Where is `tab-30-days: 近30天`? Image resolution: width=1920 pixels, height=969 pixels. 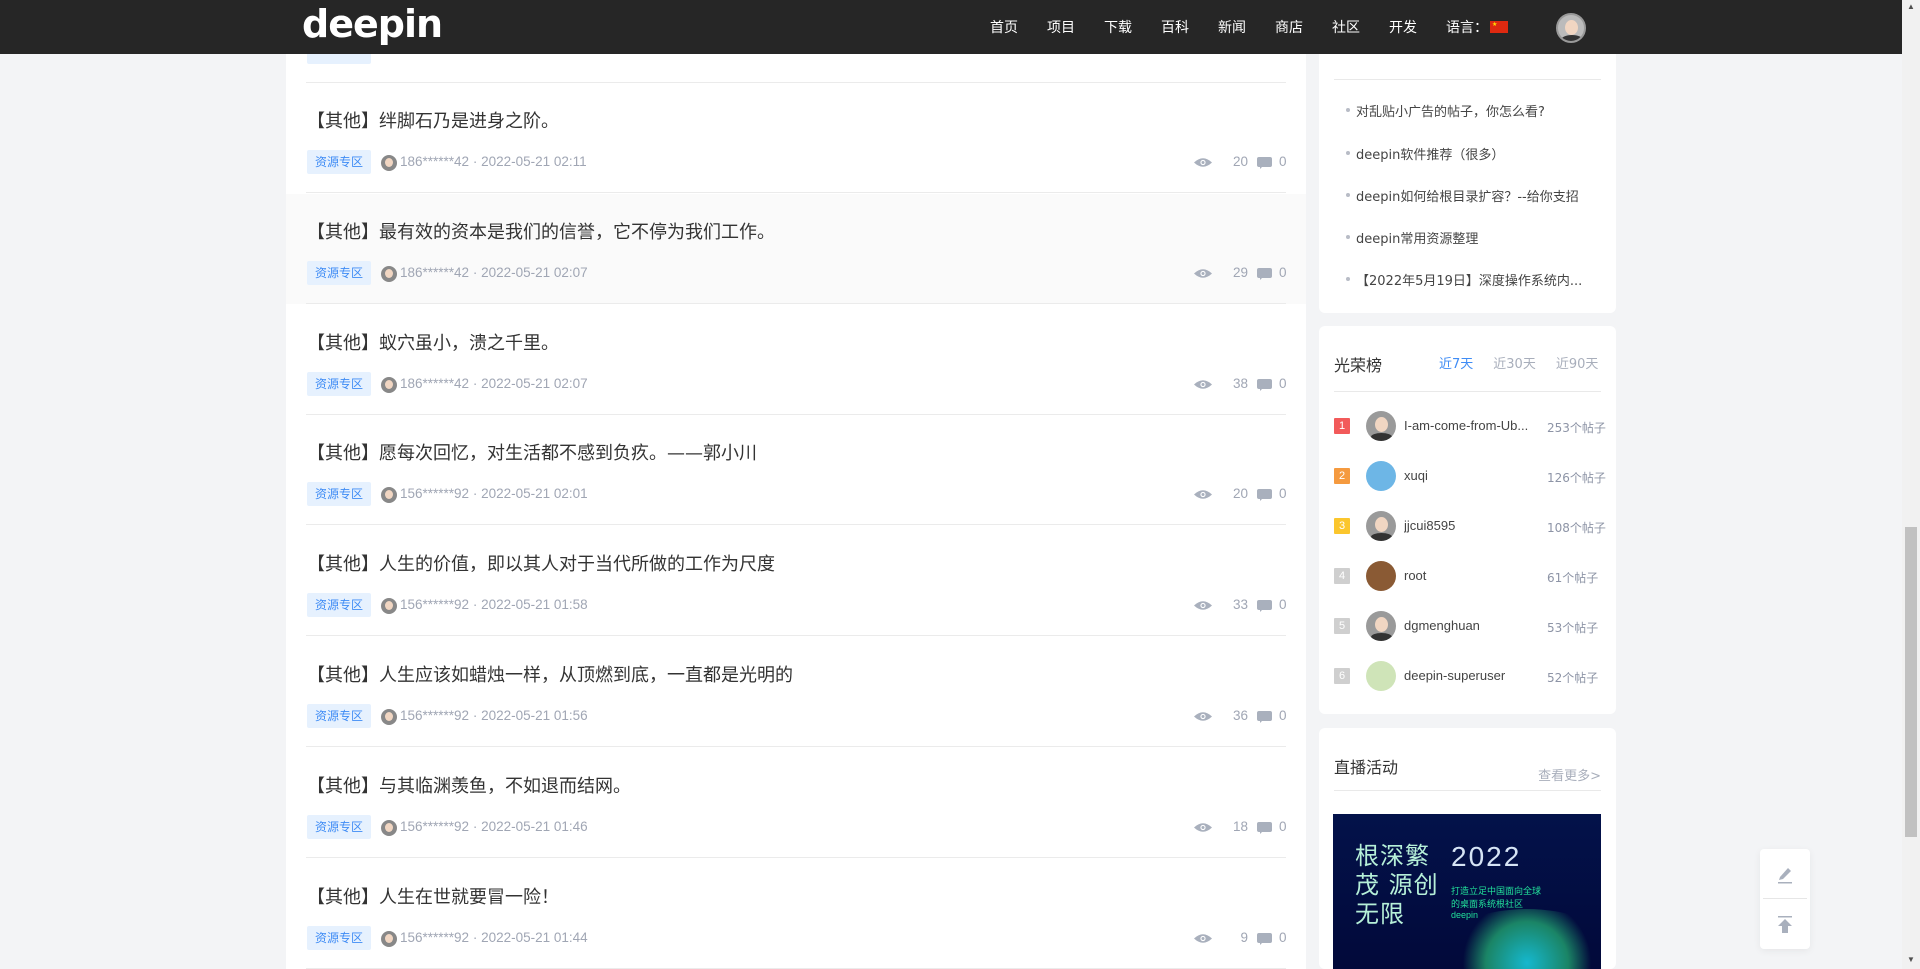 tab-30-days: 近30天 is located at coordinates (1514, 362).